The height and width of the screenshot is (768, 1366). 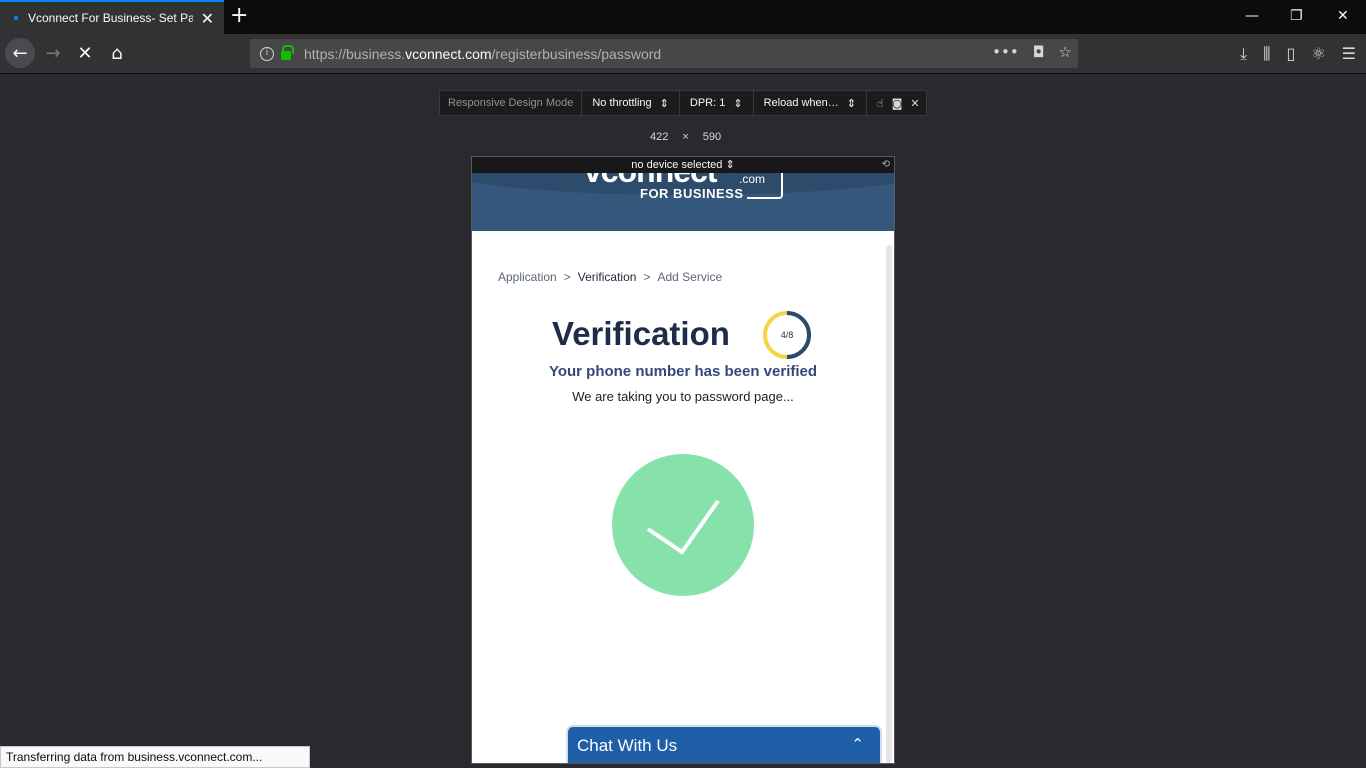 What do you see at coordinates (683, 165) in the screenshot?
I see `device-selector: no device selected ⇕ ⟲` at bounding box center [683, 165].